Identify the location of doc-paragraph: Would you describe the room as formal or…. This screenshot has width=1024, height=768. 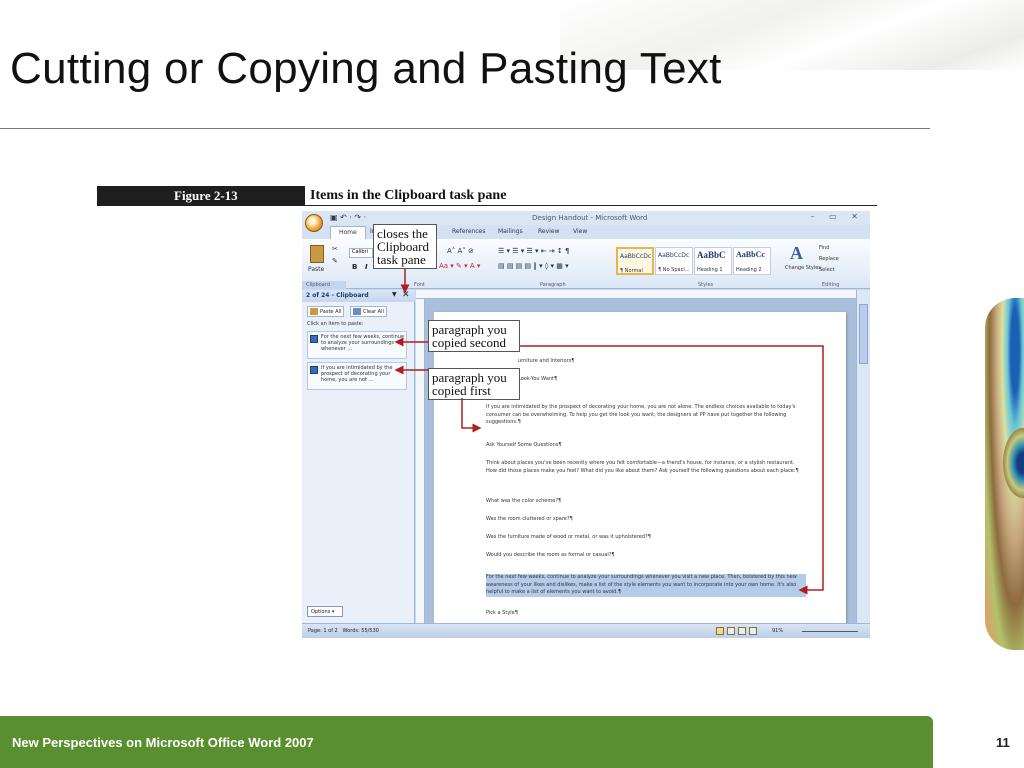
(550, 555).